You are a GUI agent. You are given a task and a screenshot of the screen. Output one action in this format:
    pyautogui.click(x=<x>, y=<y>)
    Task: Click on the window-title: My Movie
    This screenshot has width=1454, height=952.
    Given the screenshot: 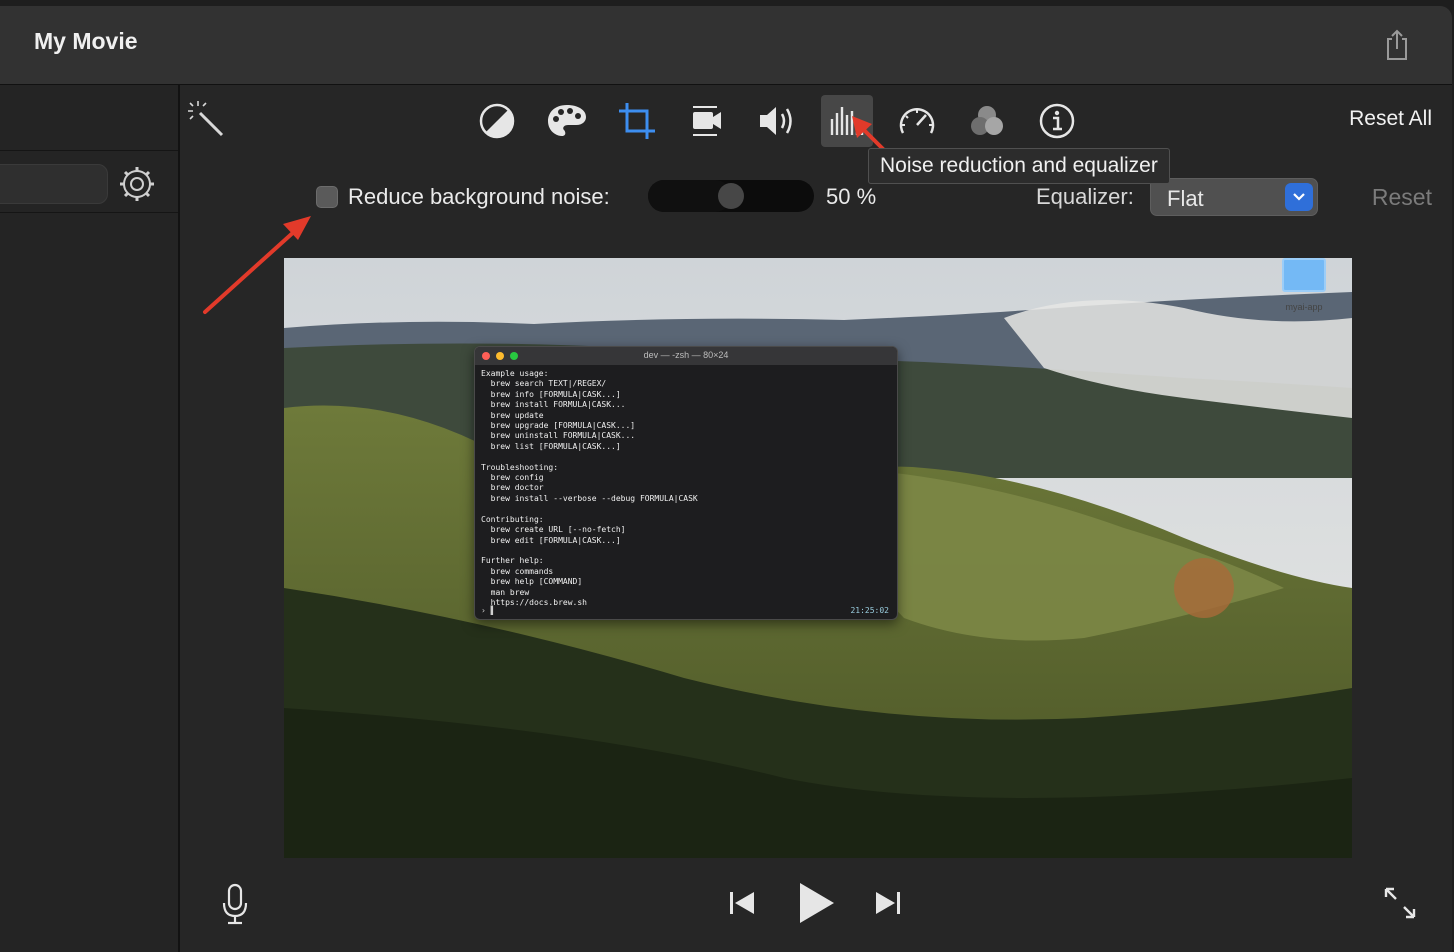 What is the action you would take?
    pyautogui.click(x=86, y=41)
    